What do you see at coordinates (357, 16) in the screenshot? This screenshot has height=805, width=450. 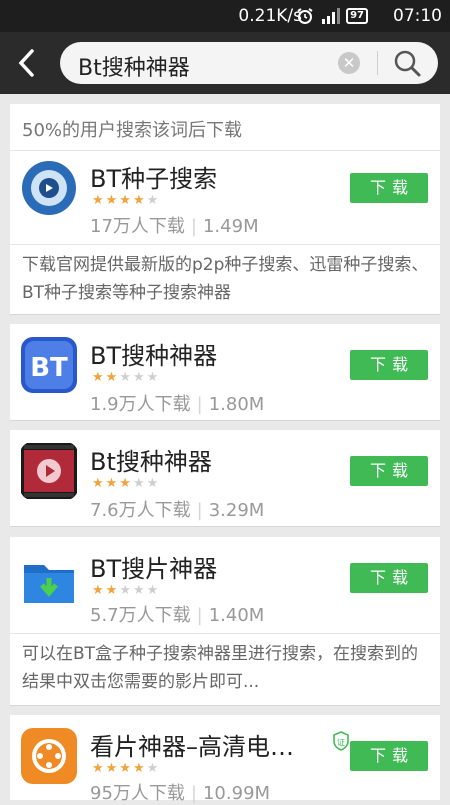 I see `battery-indicator: 97` at bounding box center [357, 16].